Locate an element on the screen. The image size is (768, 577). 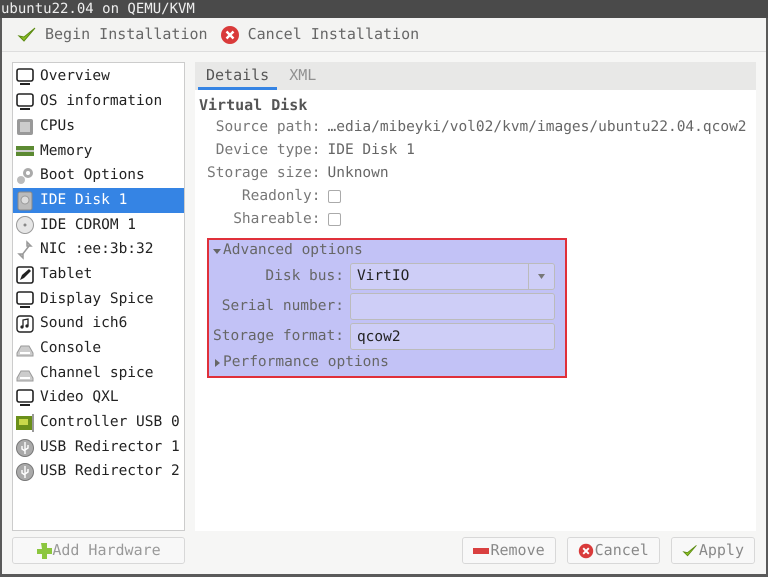
disk-bus-dropdown: VirtIO is located at coordinates (452, 276).